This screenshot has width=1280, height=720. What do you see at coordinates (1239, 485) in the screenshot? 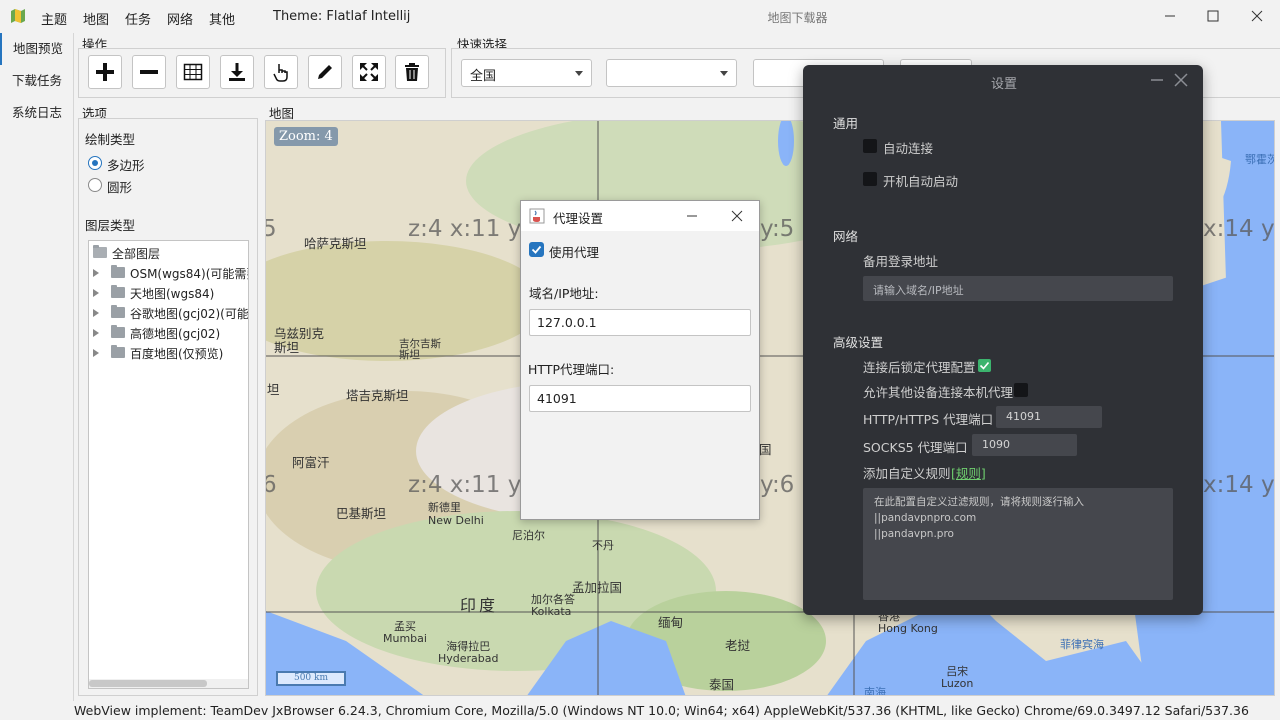
I see `tile-label: x:14 y` at bounding box center [1239, 485].